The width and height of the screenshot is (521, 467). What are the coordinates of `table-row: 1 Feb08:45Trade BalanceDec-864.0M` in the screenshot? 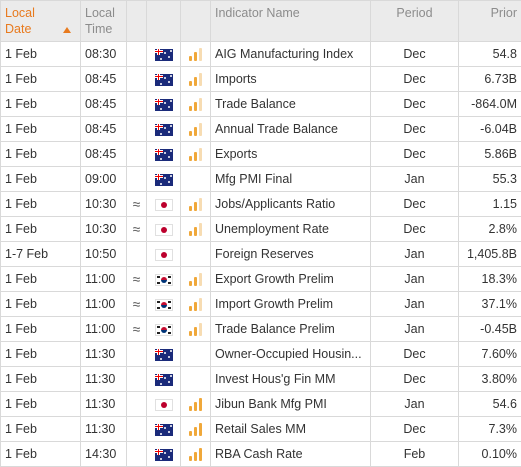 It's located at (261, 104).